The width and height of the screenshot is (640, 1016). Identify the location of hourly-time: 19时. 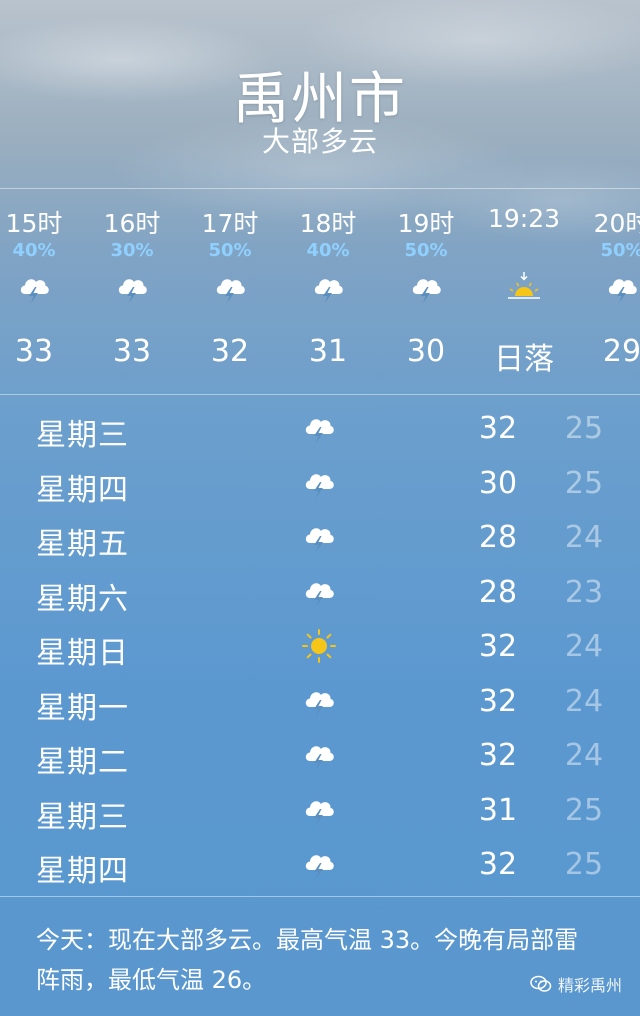
(426, 223).